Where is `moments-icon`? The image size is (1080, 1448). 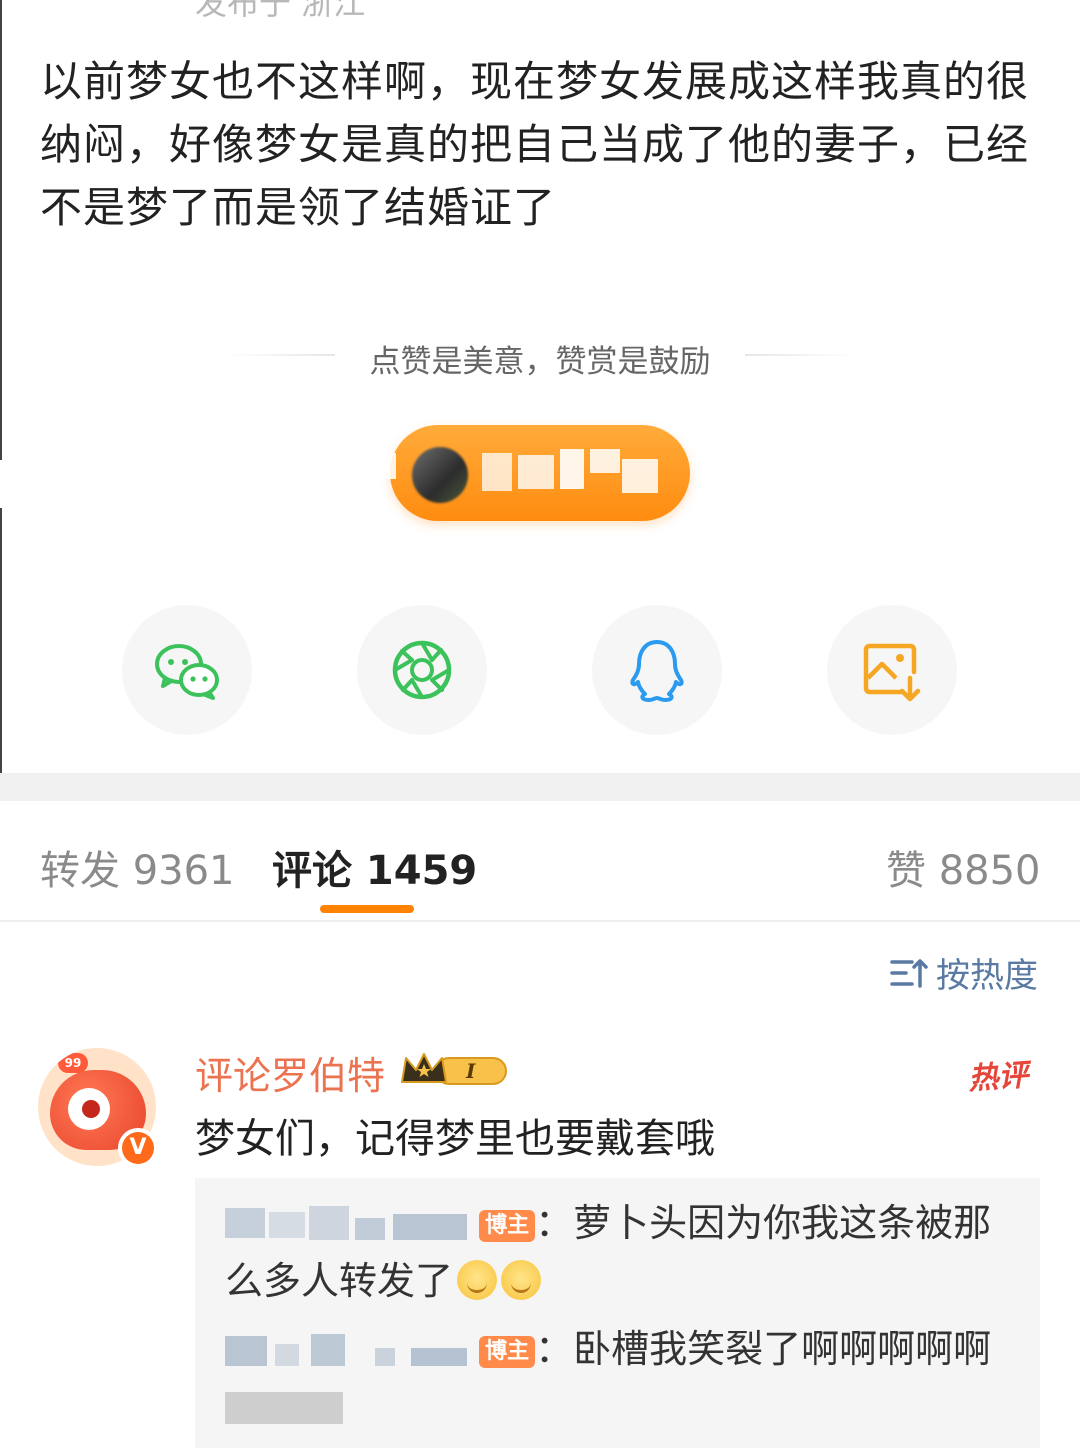
moments-icon is located at coordinates (422, 670).